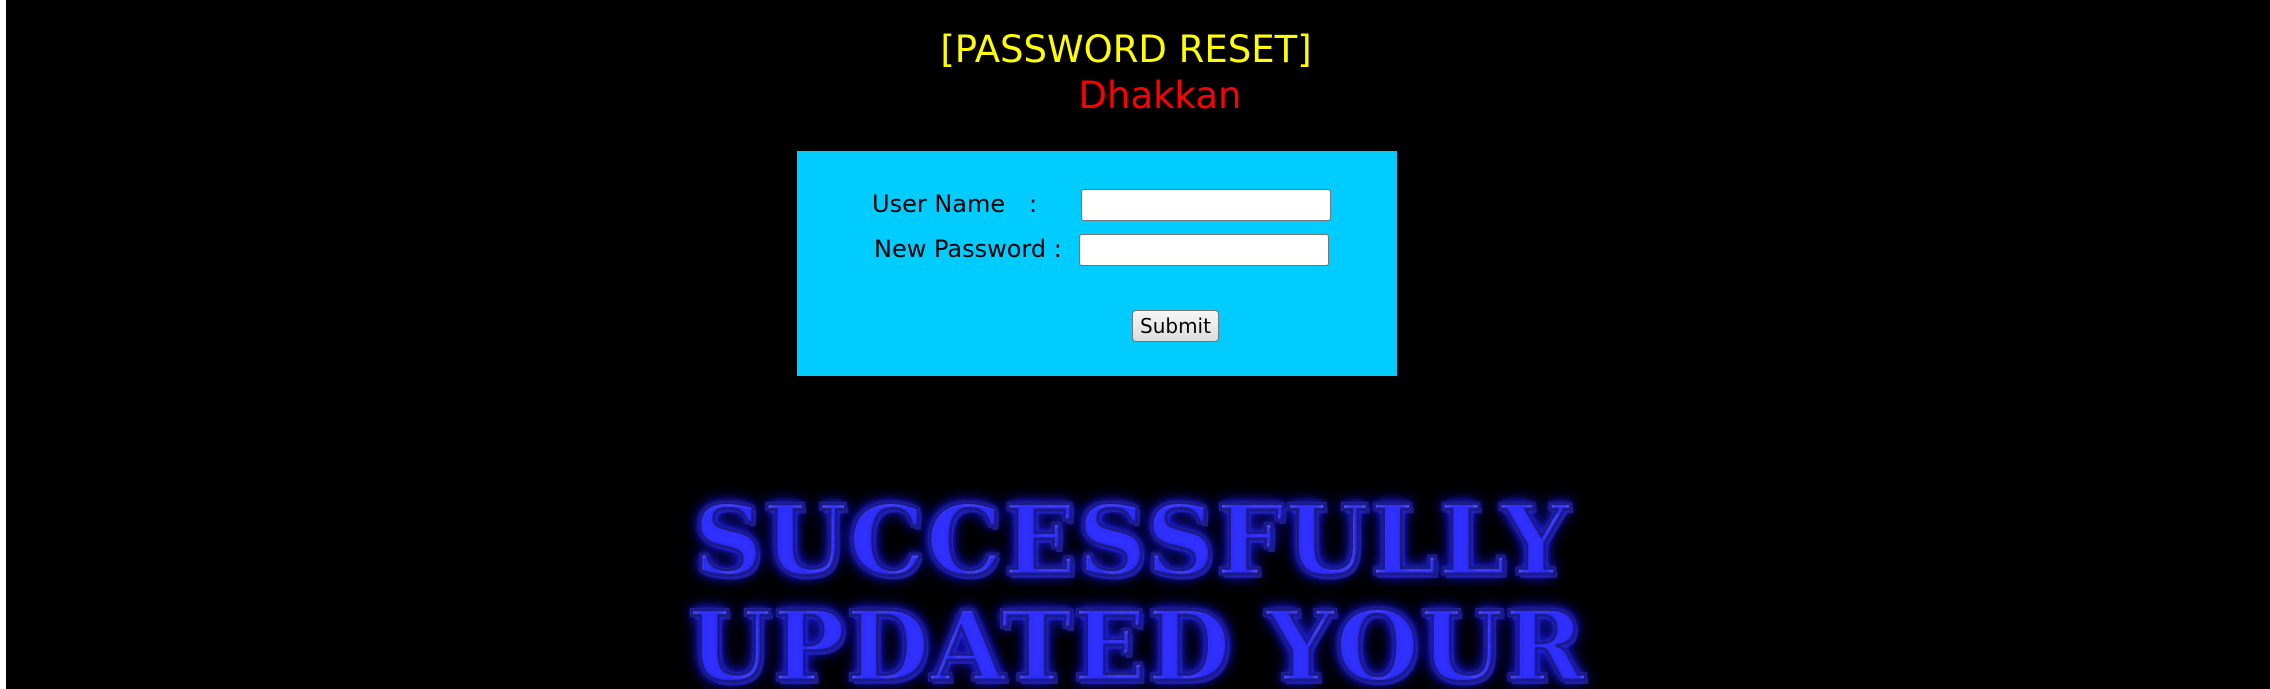 The width and height of the screenshot is (2270, 689). Describe the element at coordinates (1033, 204) in the screenshot. I see `username-colon: :` at that location.